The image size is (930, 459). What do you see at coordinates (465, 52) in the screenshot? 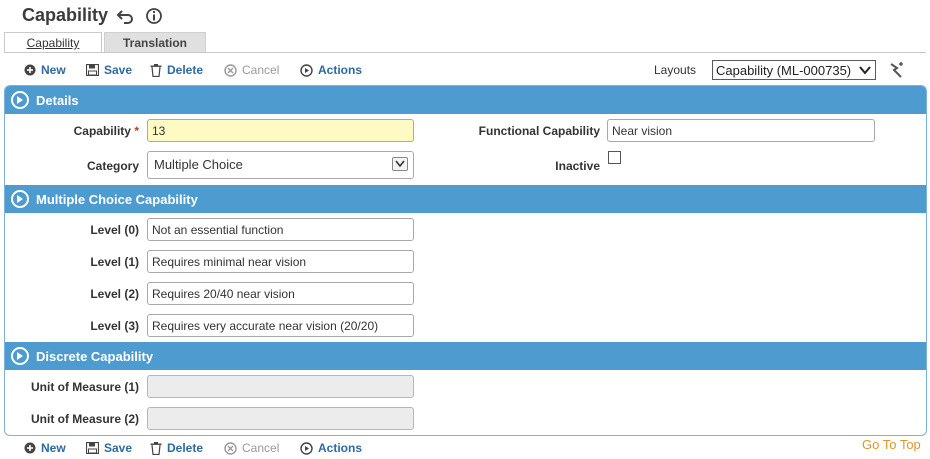
I see `tab-divider` at bounding box center [465, 52].